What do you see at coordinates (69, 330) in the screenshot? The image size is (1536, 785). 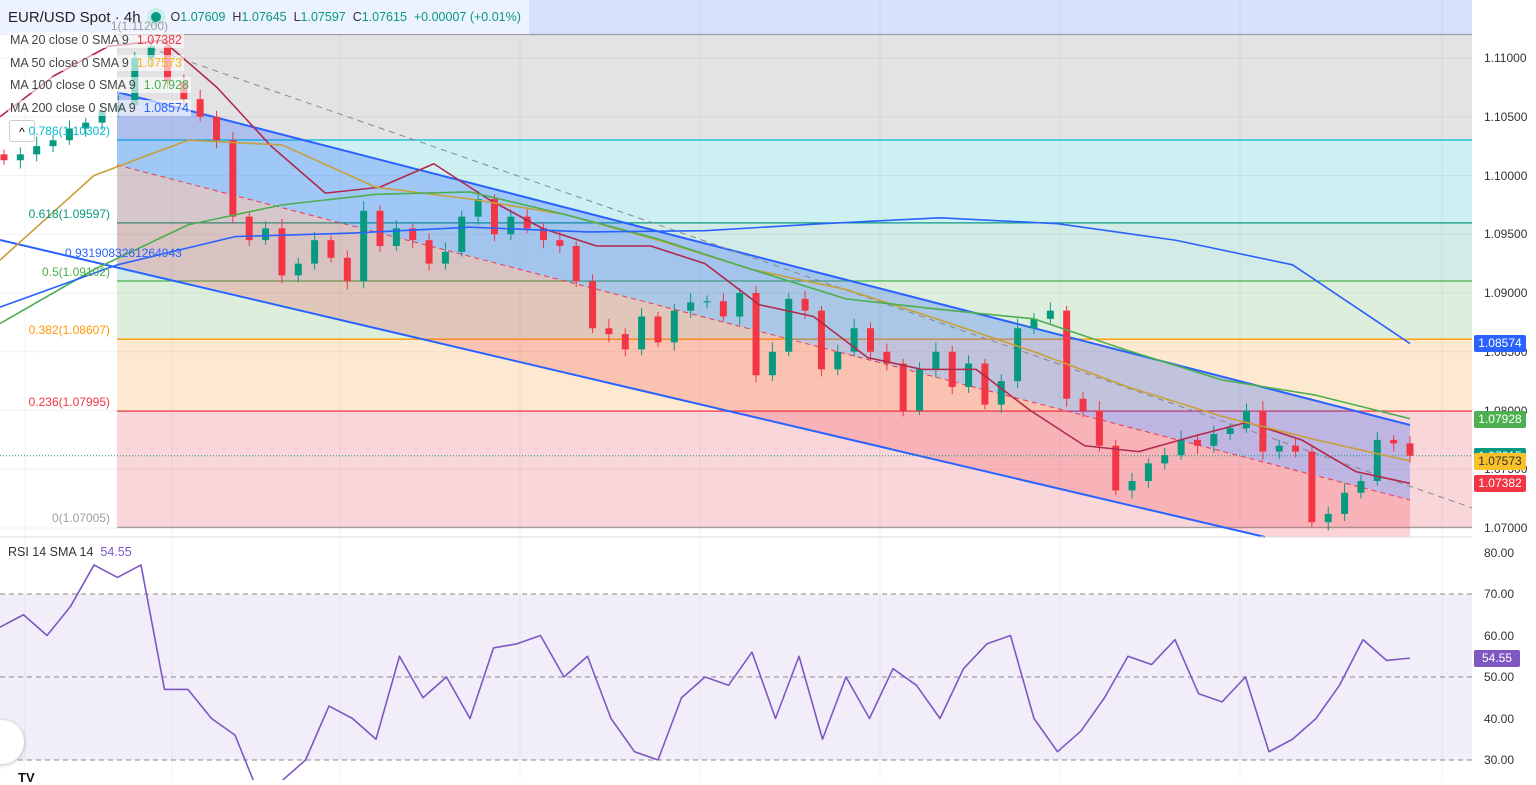 I see `fib-label: 0.382(1.08607)` at bounding box center [69, 330].